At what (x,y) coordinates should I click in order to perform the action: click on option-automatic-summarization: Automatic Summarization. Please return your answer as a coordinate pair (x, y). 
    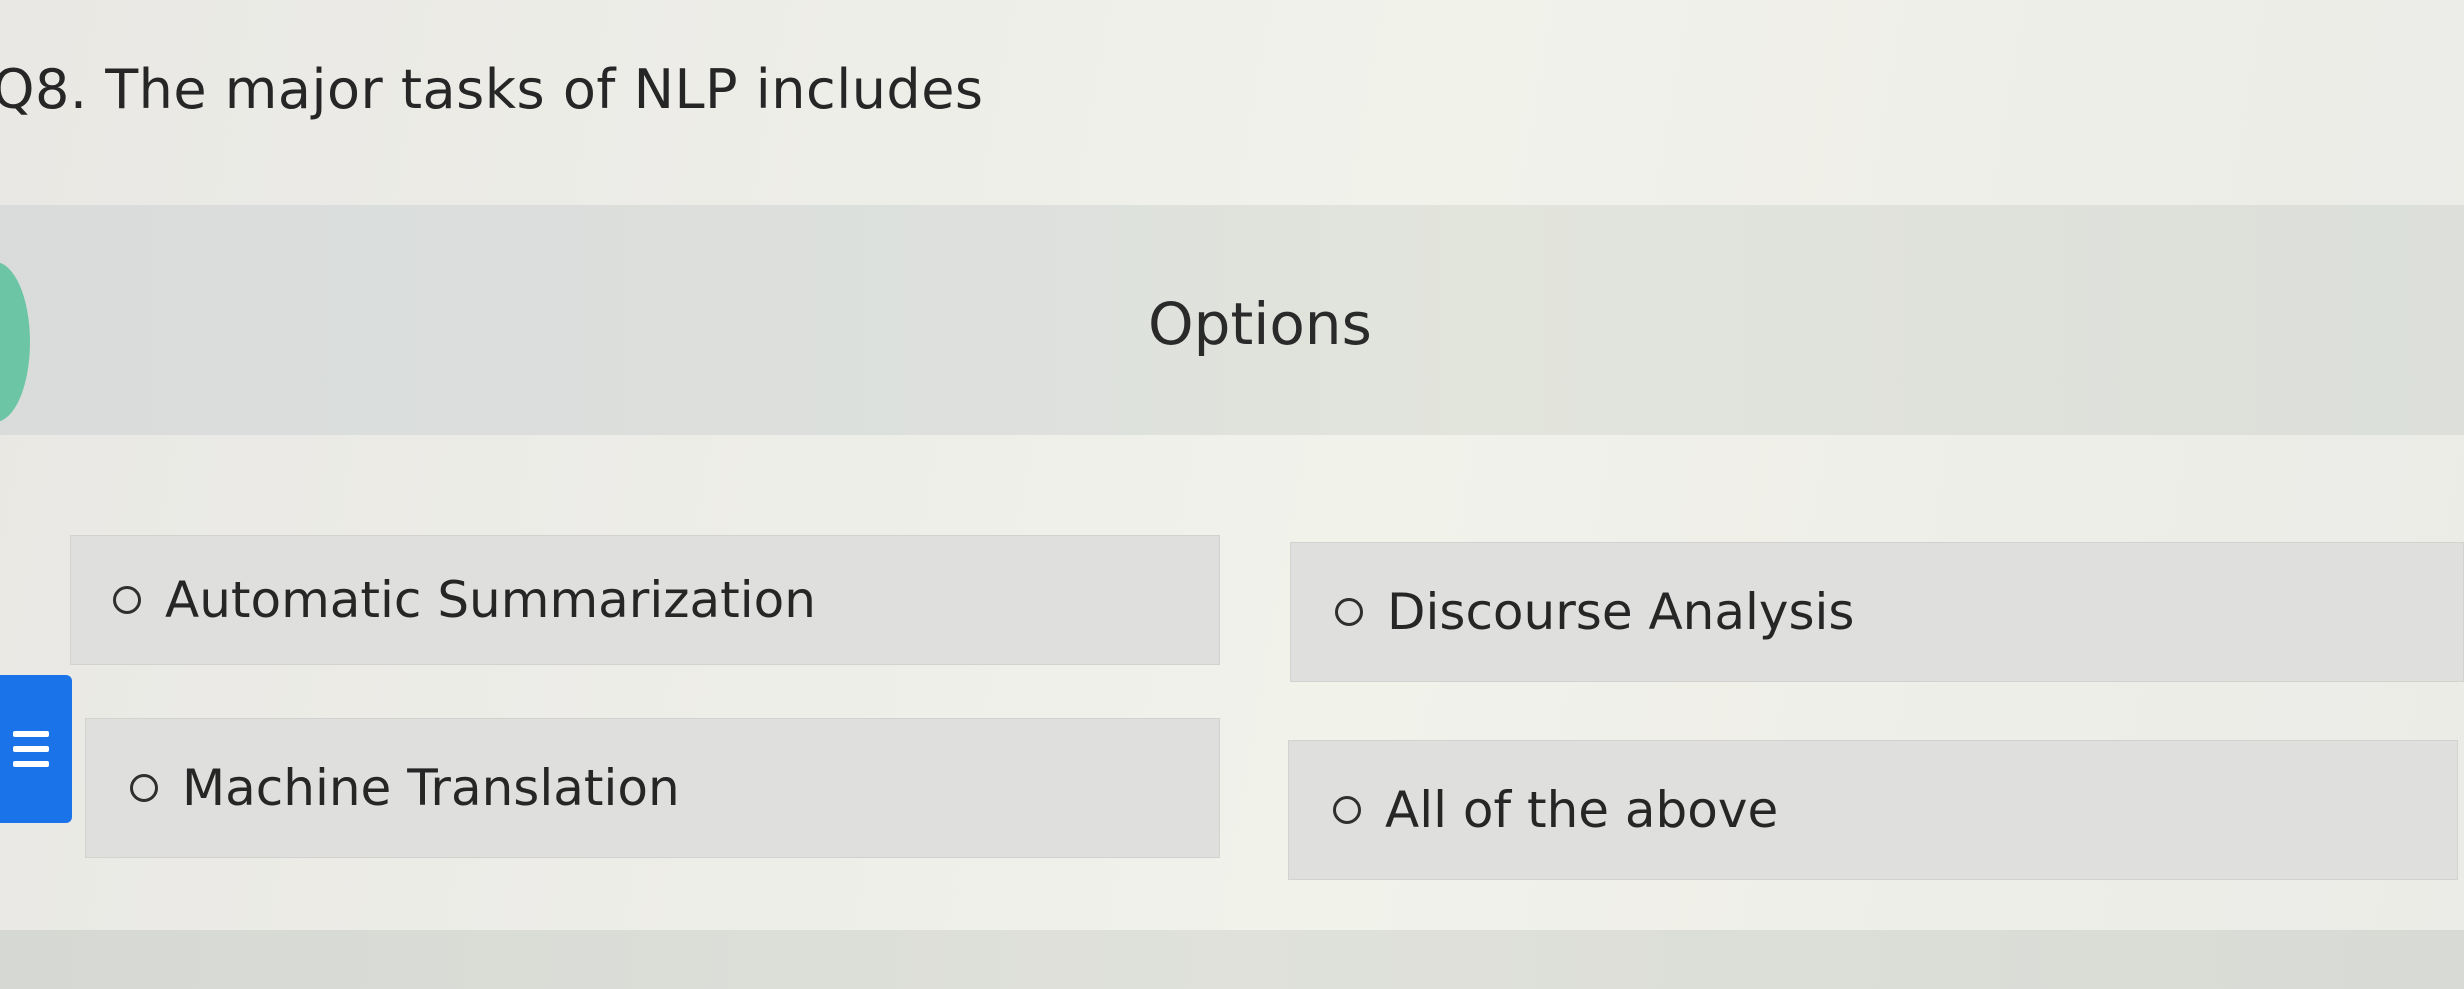
    Looking at the image, I should click on (645, 600).